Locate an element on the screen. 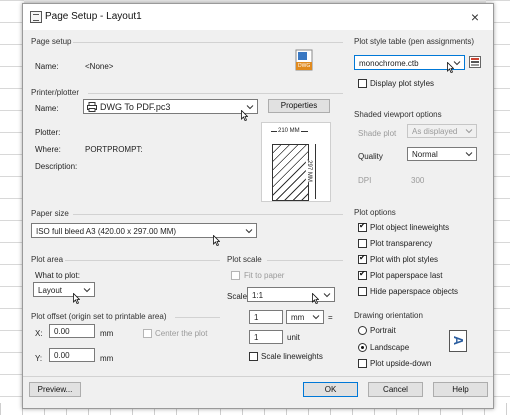 The width and height of the screenshot is (510, 415). dwg-file-icon: DWG is located at coordinates (304, 60).